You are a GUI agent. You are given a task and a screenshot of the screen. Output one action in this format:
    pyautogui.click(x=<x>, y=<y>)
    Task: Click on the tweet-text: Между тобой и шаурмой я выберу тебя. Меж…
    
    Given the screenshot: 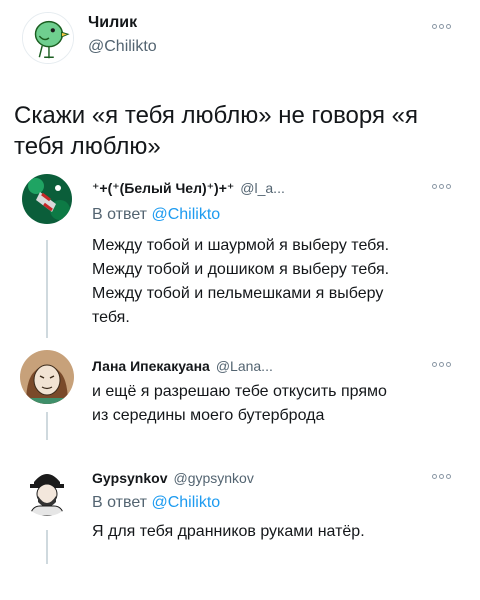 What is the action you would take?
    pyautogui.click(x=272, y=282)
    